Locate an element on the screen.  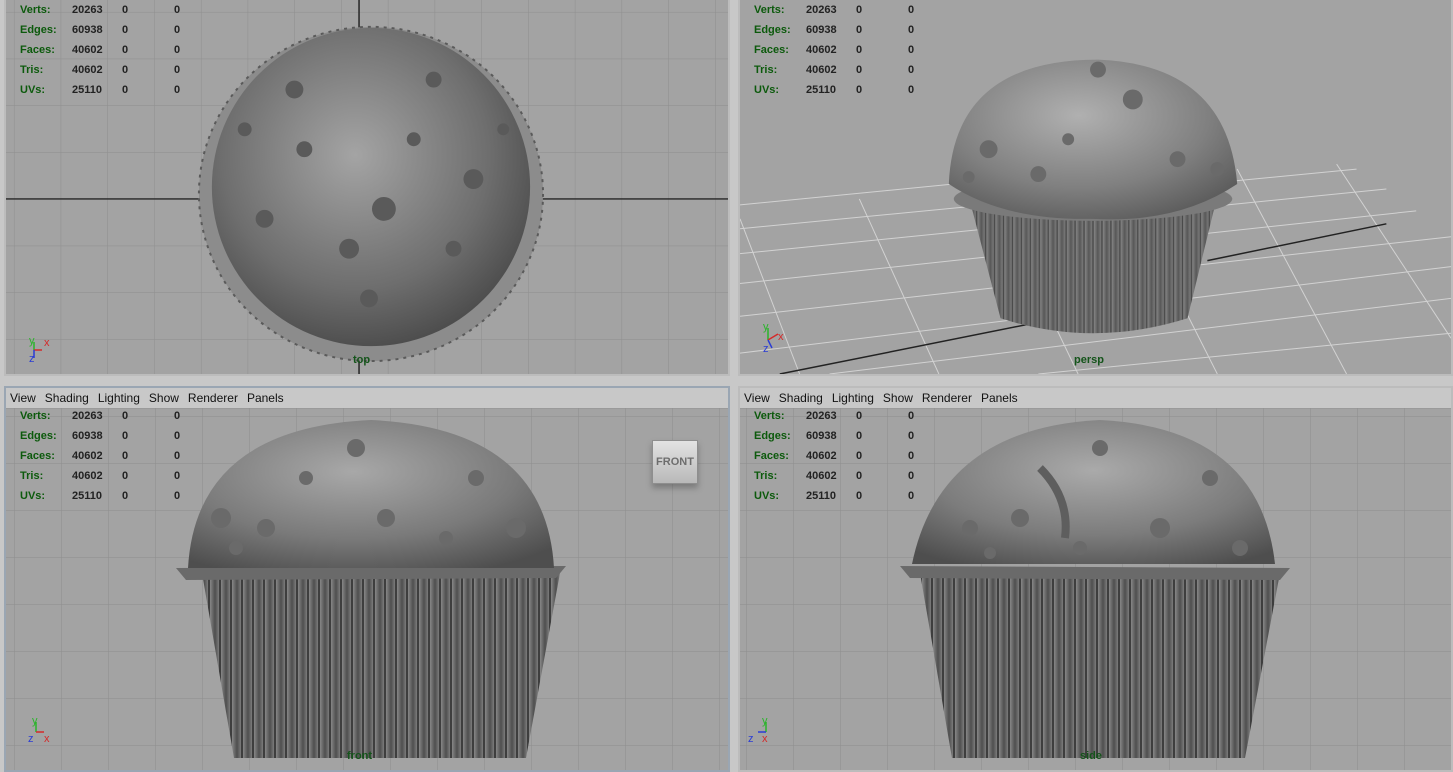
axis-gizmo-icon: y z x is located at coordinates (758, 730).